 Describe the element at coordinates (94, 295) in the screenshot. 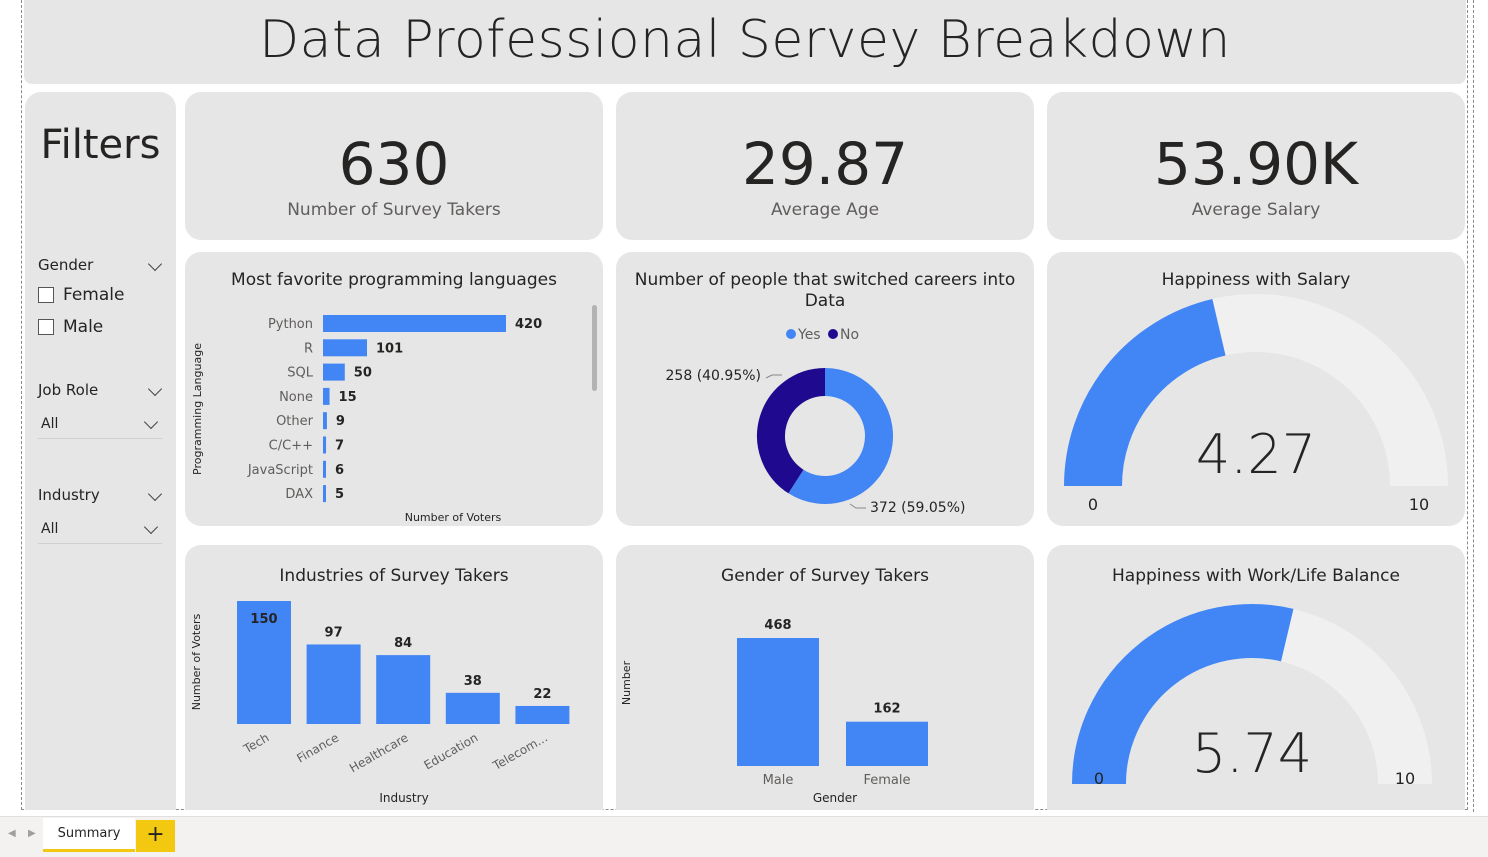

I see `option-label: Female` at that location.